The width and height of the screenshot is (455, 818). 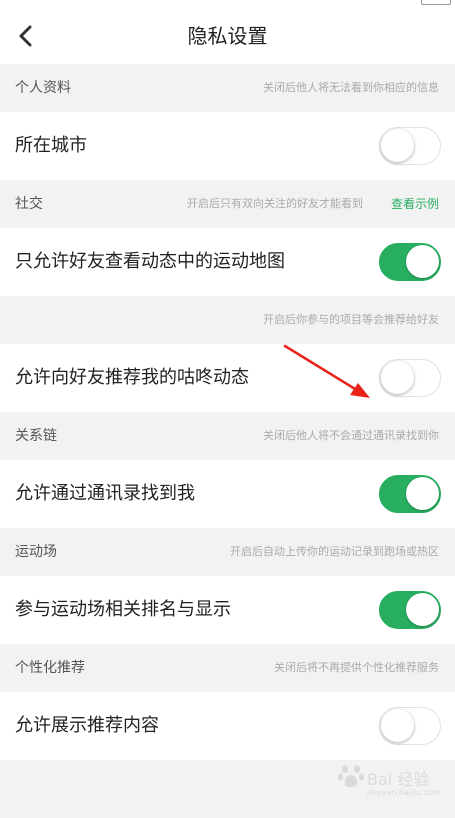 What do you see at coordinates (436, 2) in the screenshot?
I see `battery-icon` at bounding box center [436, 2].